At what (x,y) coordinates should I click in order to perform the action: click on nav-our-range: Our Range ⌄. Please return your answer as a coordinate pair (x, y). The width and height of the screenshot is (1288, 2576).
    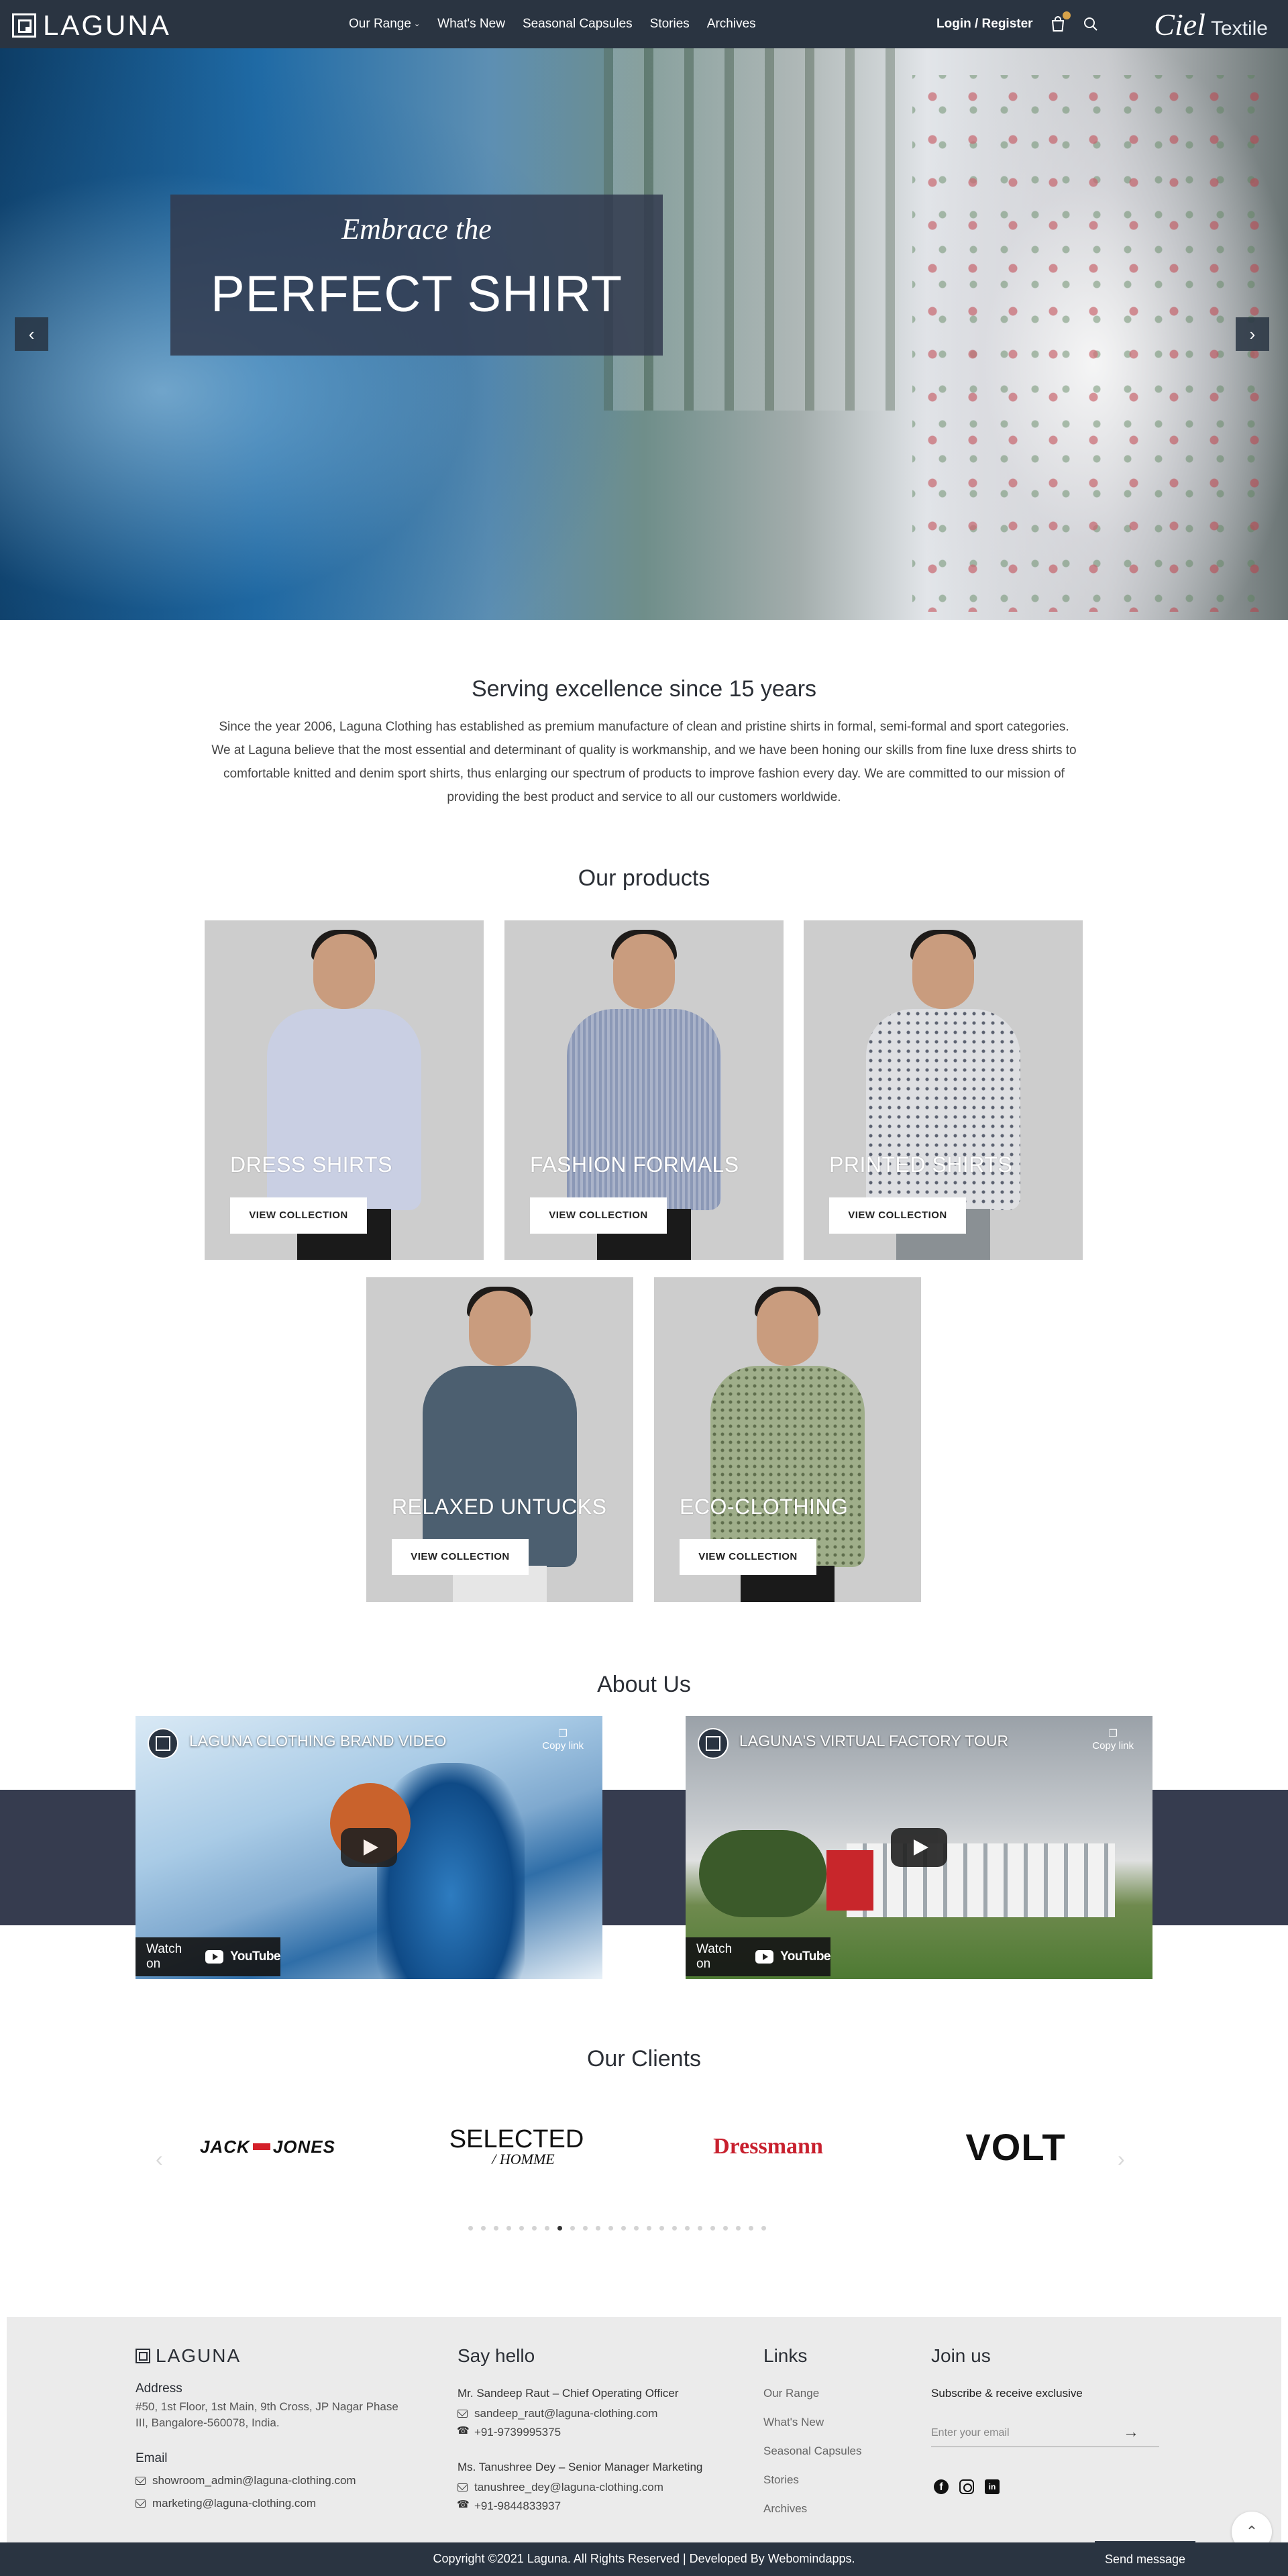
    Looking at the image, I should click on (384, 24).